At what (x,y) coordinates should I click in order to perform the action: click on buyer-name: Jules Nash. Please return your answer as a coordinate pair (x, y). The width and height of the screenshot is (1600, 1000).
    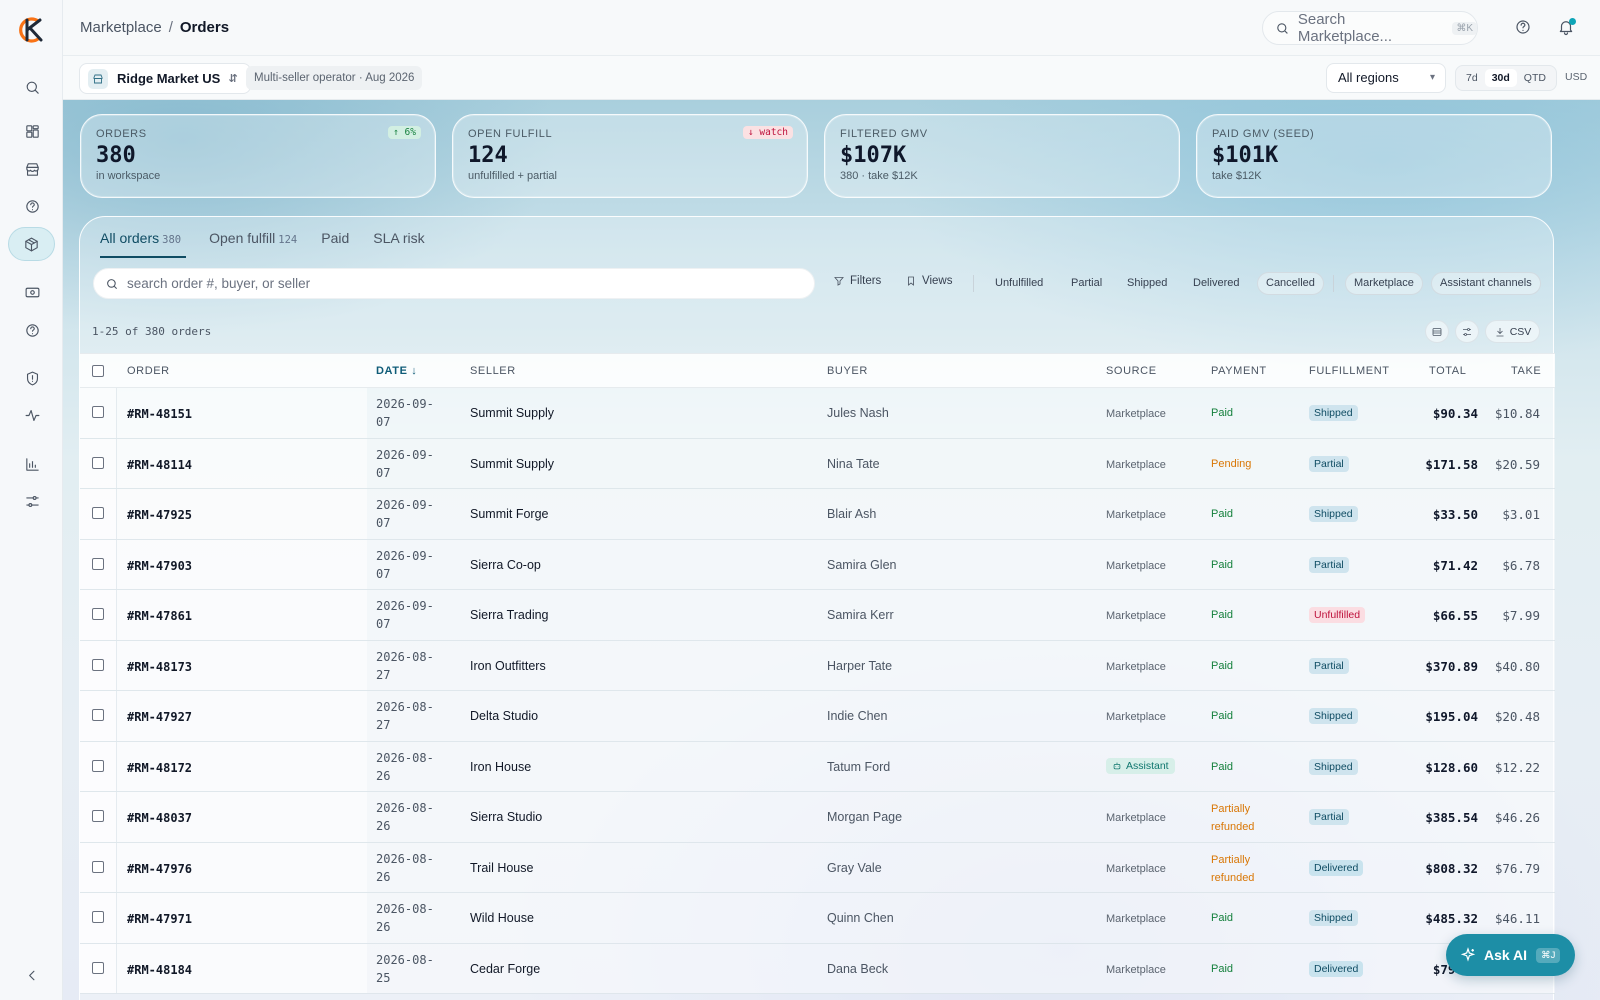
    Looking at the image, I should click on (858, 413).